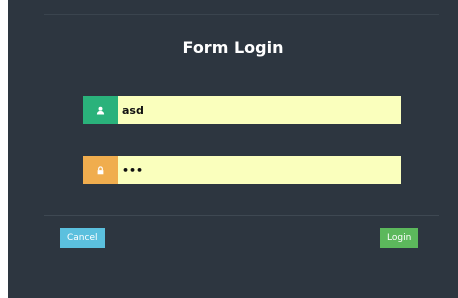 This screenshot has width=458, height=298. What do you see at coordinates (241, 14) in the screenshot?
I see `top-rule` at bounding box center [241, 14].